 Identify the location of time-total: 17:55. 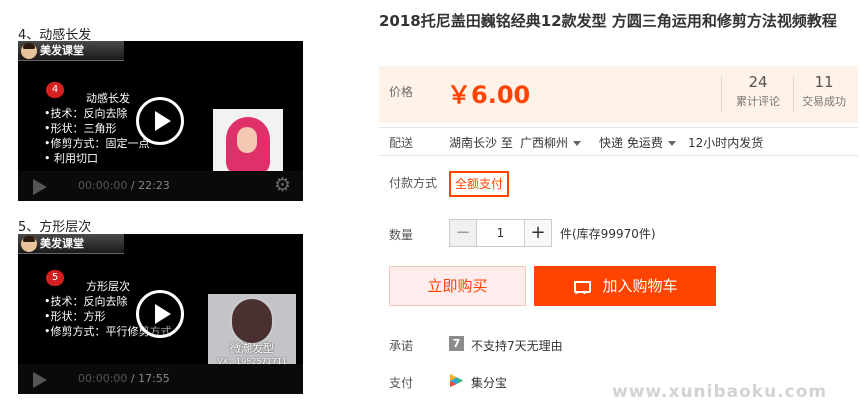
(154, 378).